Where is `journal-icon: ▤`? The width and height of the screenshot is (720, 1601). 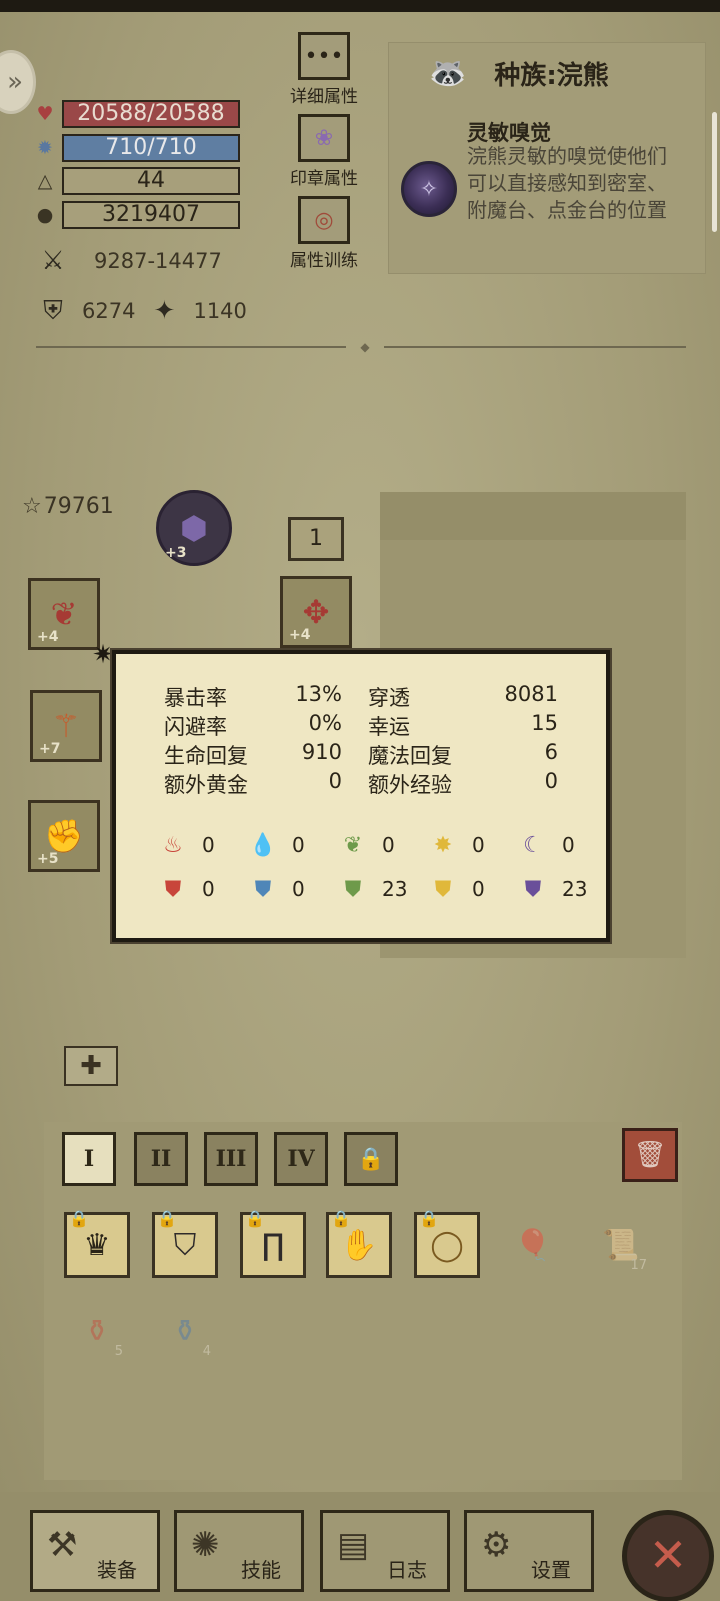
journal-icon: ▤ is located at coordinates (353, 1545).